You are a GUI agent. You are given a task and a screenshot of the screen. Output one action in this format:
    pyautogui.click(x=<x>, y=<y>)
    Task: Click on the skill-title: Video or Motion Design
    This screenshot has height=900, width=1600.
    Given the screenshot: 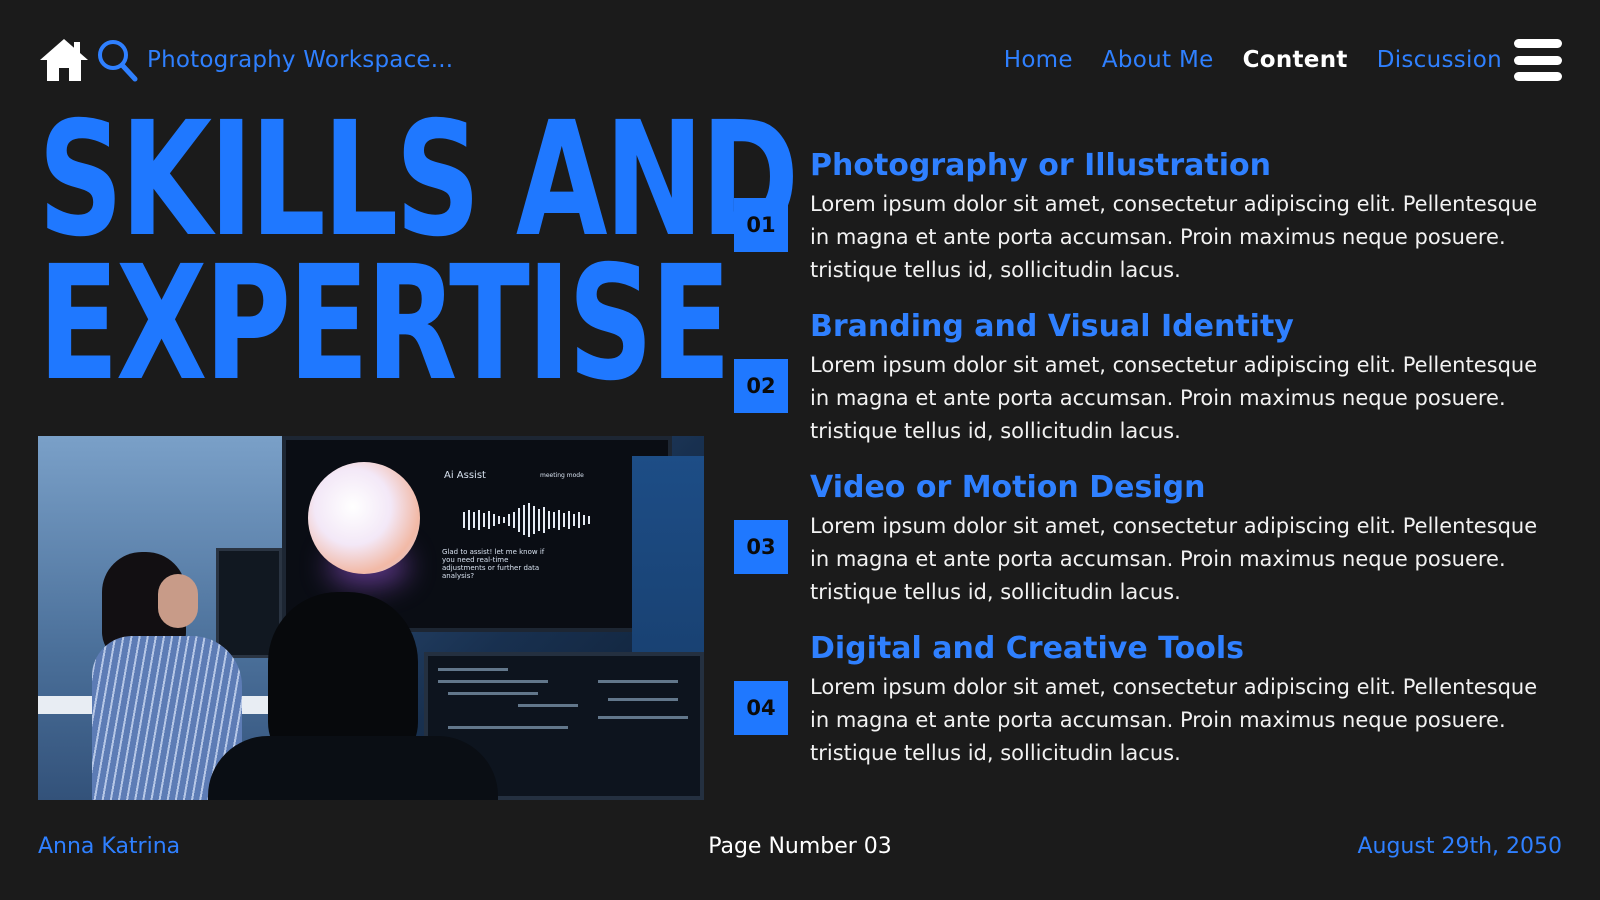 What is the action you would take?
    pyautogui.click(x=1008, y=487)
    